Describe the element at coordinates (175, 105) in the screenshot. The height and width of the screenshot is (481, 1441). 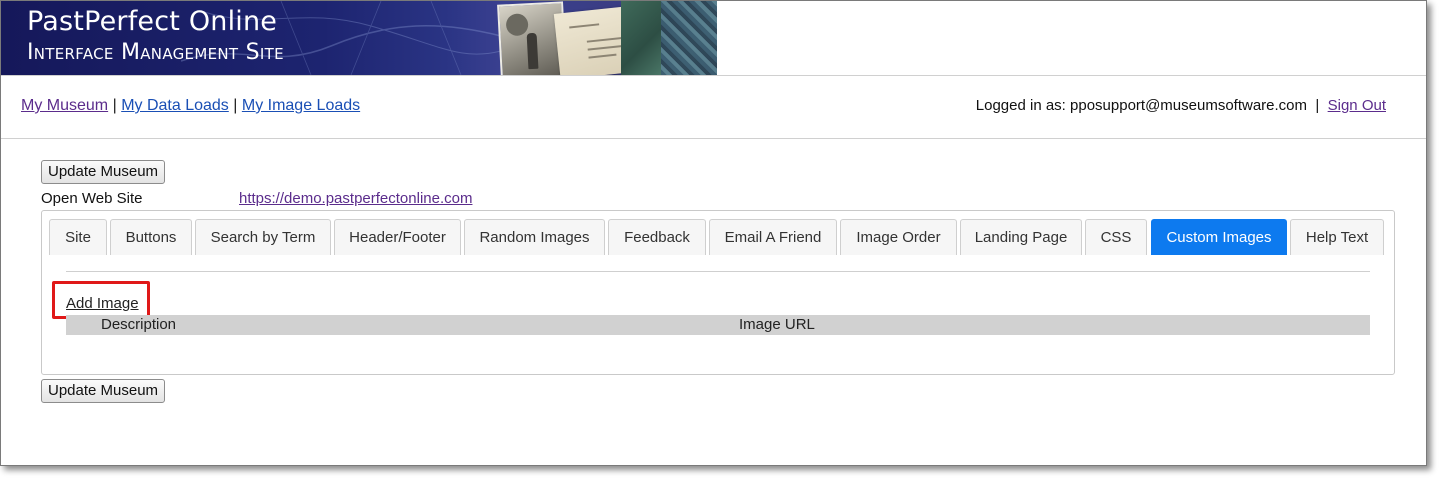
I see `nav-my-data-loads-link: My Data Loads` at that location.